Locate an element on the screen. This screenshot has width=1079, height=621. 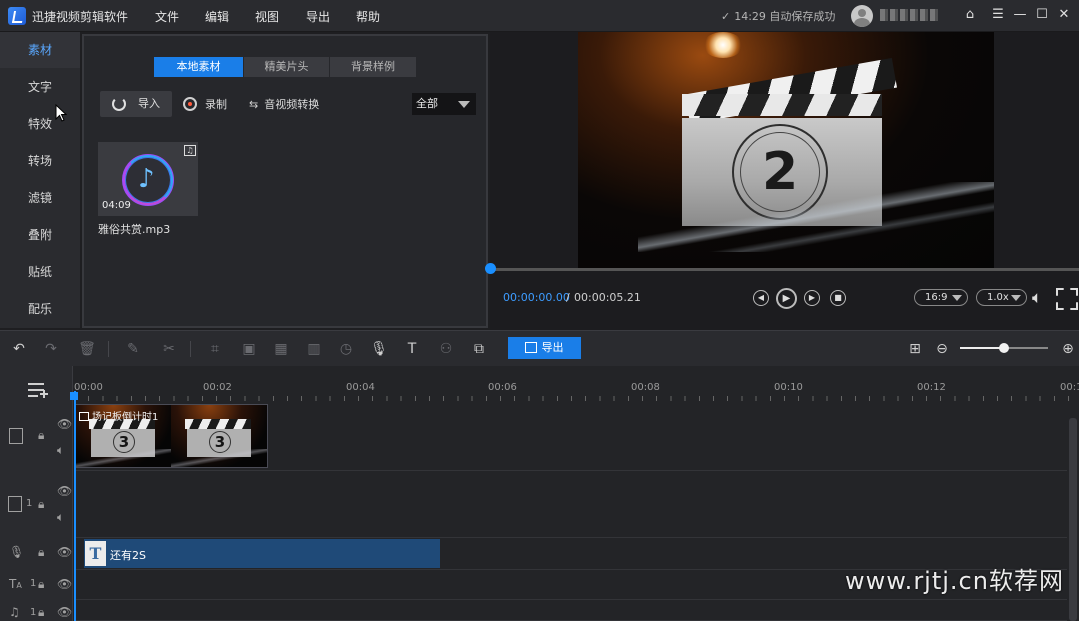
play-icon: ▶ is located at coordinates (786, 298).